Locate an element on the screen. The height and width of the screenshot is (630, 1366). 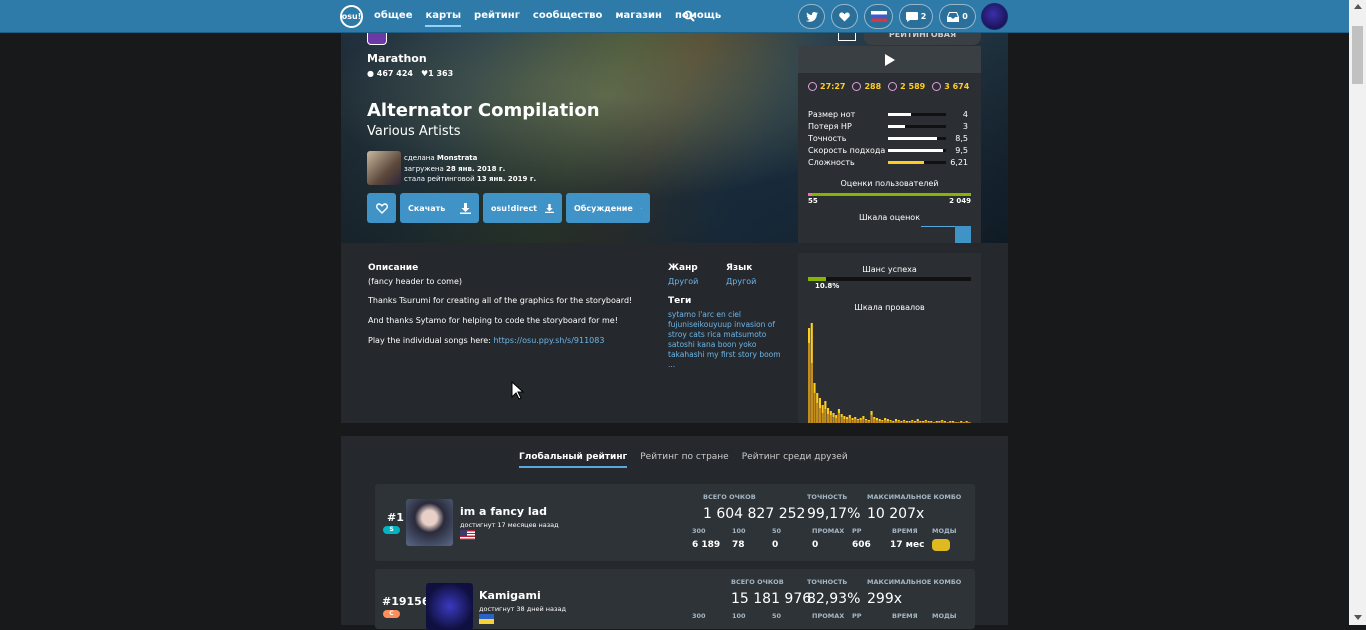
language-value: Другой is located at coordinates (741, 281).